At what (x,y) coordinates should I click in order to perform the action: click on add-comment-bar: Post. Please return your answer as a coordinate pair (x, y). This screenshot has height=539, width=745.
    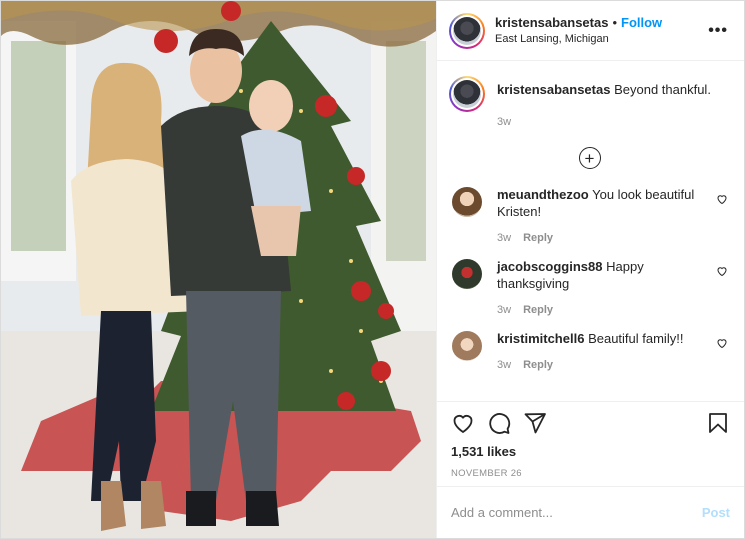
    Looking at the image, I should click on (590, 512).